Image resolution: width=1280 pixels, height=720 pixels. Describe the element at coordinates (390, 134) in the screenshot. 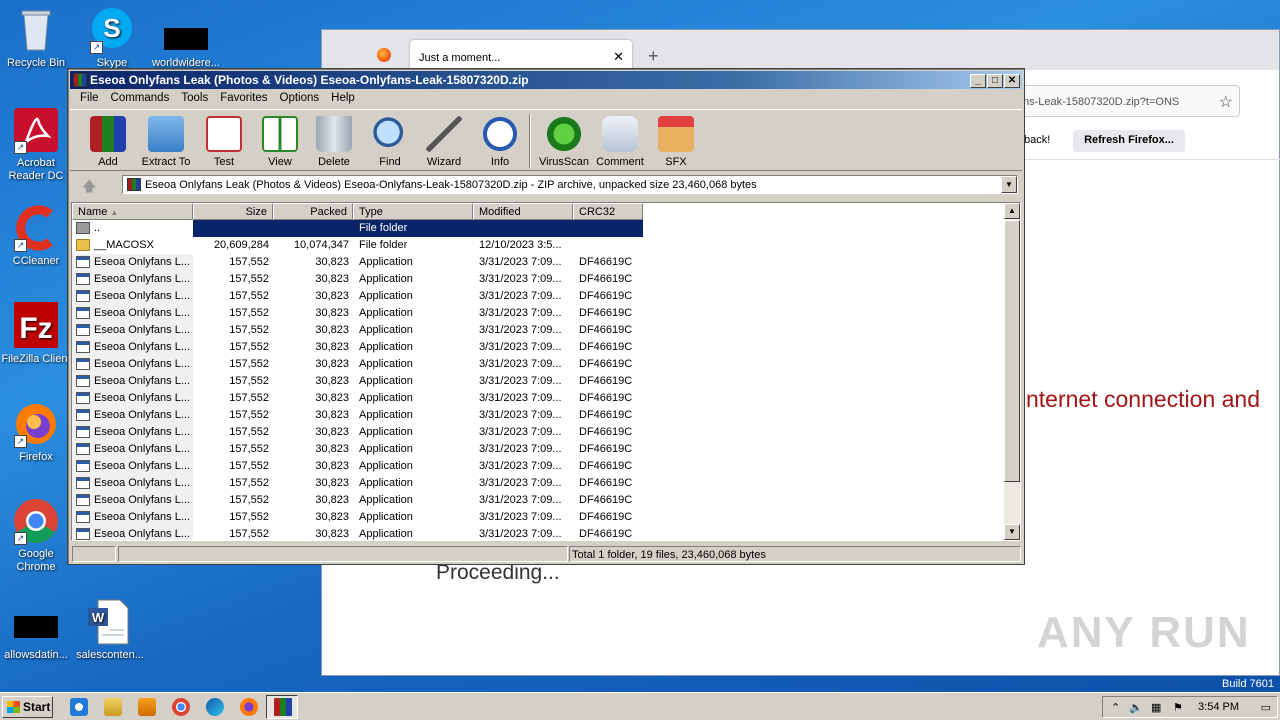

I see `magnifier-icon` at that location.